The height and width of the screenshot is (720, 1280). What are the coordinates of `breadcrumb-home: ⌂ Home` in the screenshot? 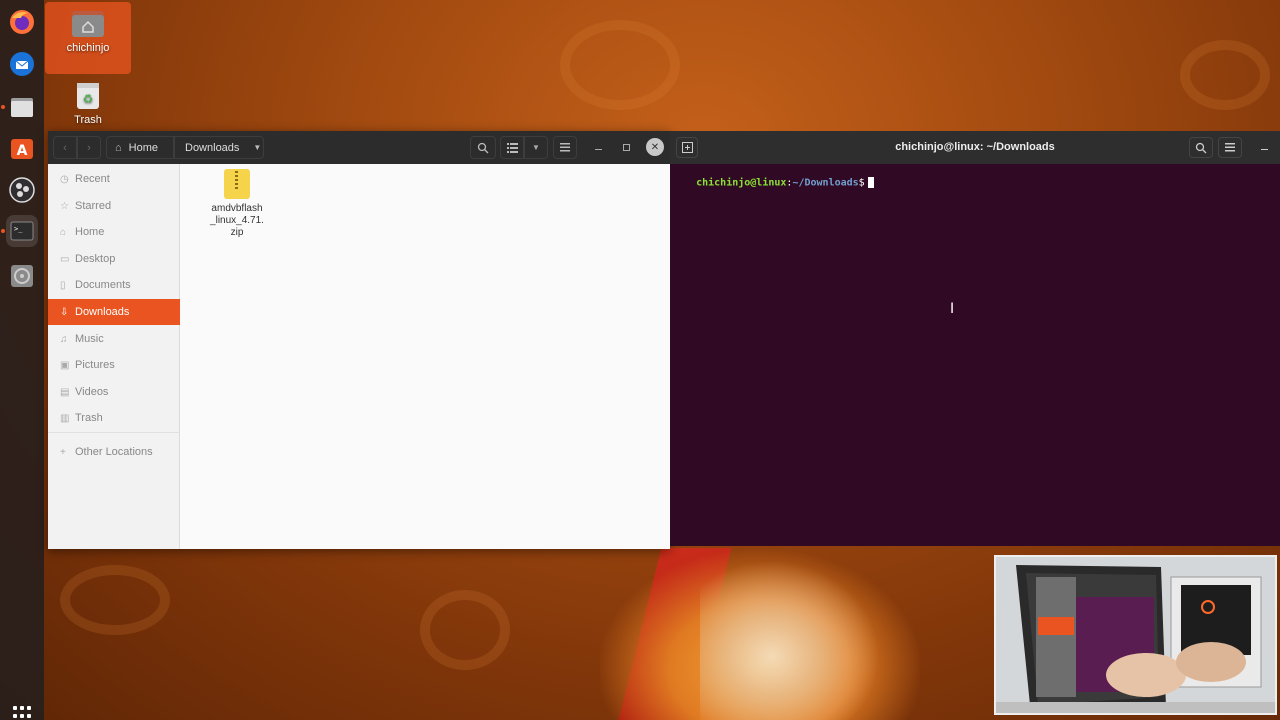 It's located at (140, 147).